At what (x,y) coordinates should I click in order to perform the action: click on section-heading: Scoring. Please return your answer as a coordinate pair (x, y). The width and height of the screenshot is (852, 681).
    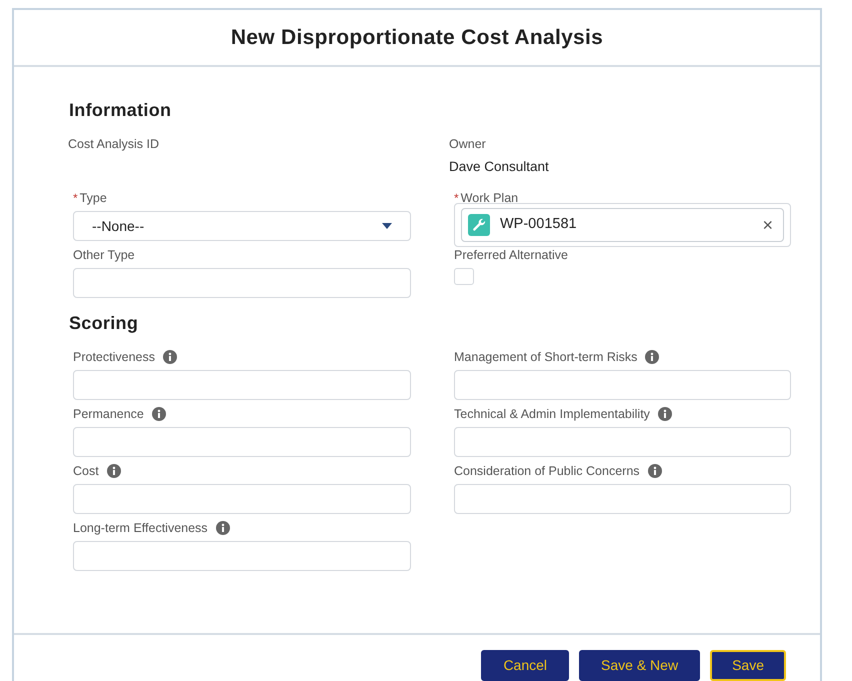
    Looking at the image, I should click on (104, 323).